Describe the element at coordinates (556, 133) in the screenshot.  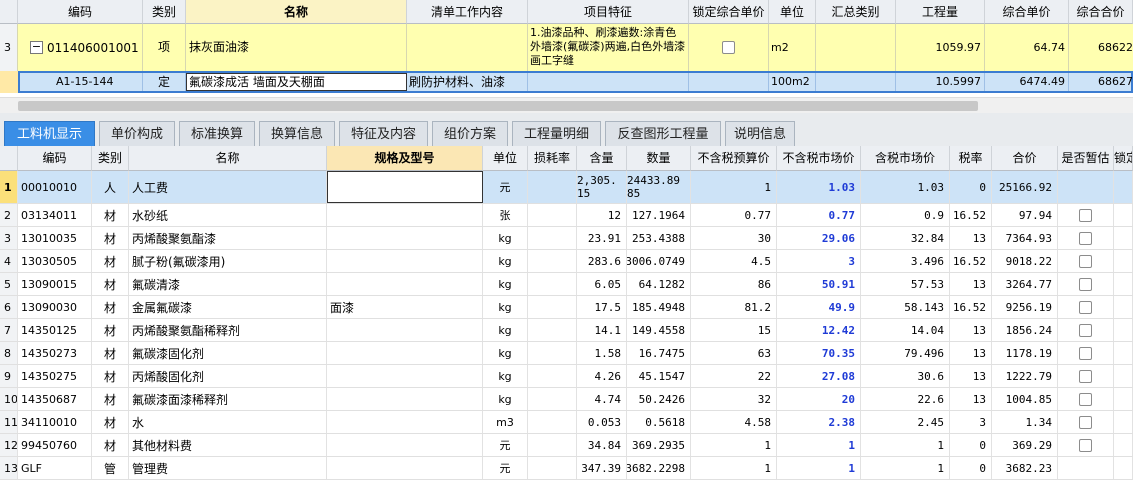
I see `tab-quantity-detail: 工程量明细` at that location.